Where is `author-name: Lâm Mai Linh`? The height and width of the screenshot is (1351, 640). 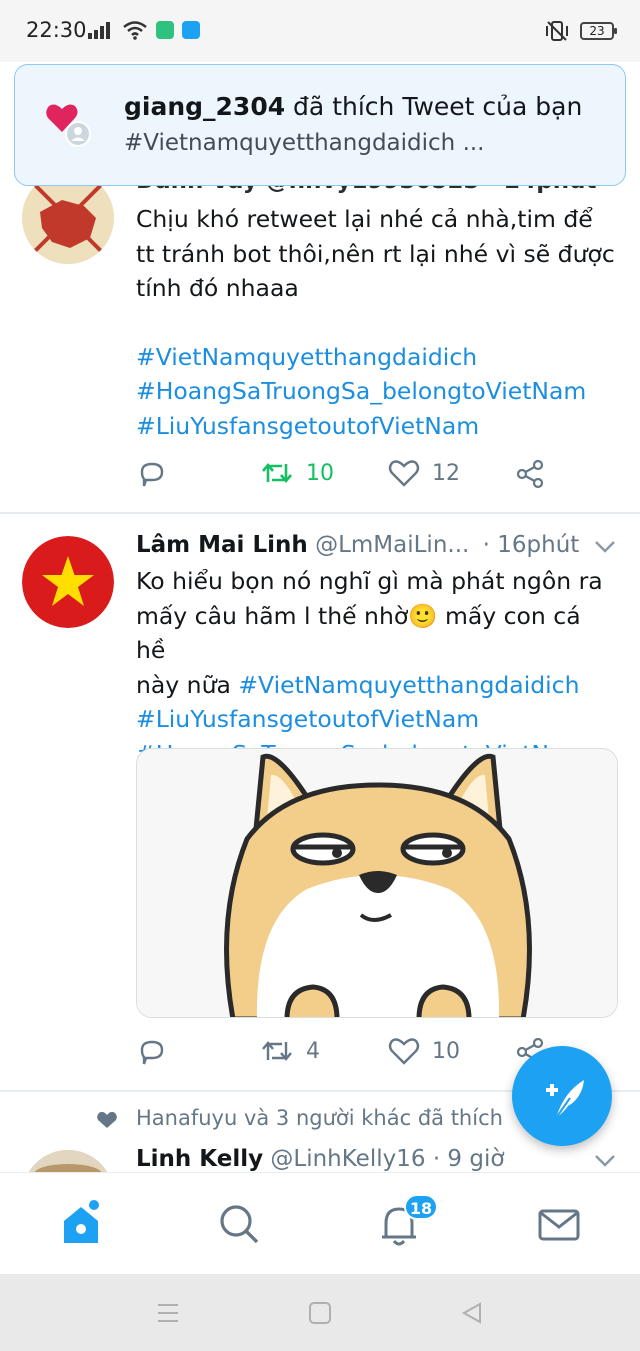 author-name: Lâm Mai Linh is located at coordinates (222, 545).